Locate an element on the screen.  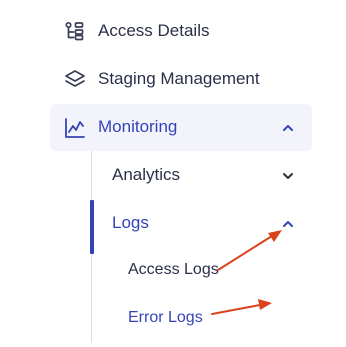
annotation-arrows is located at coordinates (246, 272).